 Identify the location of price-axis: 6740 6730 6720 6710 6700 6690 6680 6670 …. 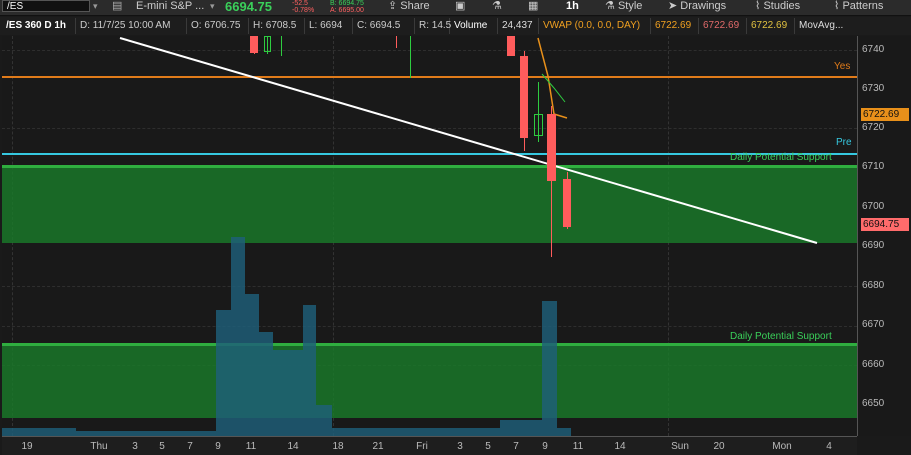
(884, 236).